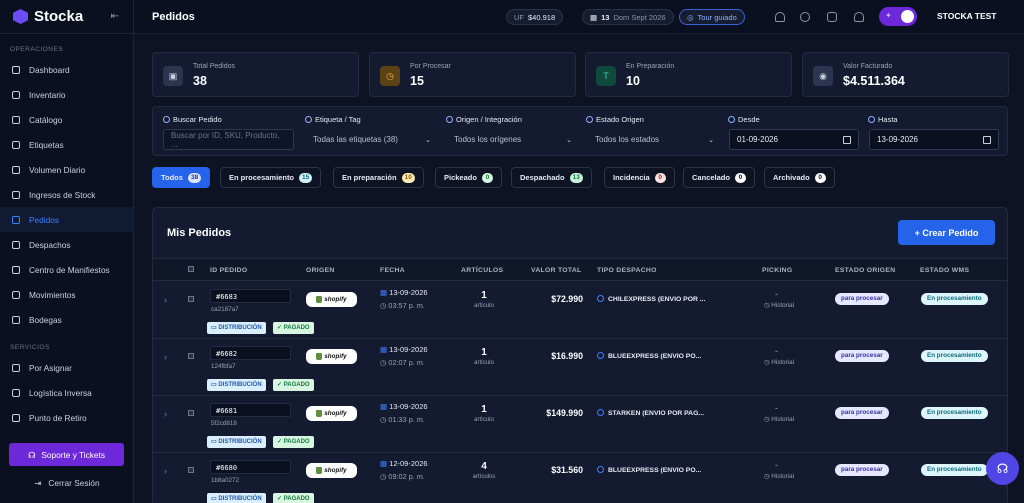  I want to click on order-id: #6683, so click(250, 296).